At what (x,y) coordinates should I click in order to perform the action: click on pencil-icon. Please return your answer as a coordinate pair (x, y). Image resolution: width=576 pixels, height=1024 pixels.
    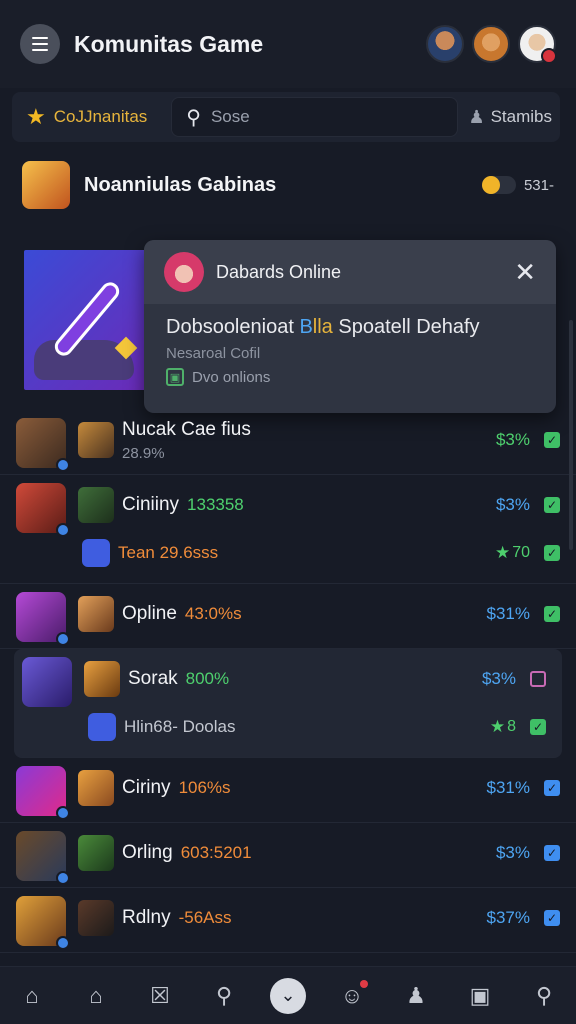
    Looking at the image, I should click on (96, 553).